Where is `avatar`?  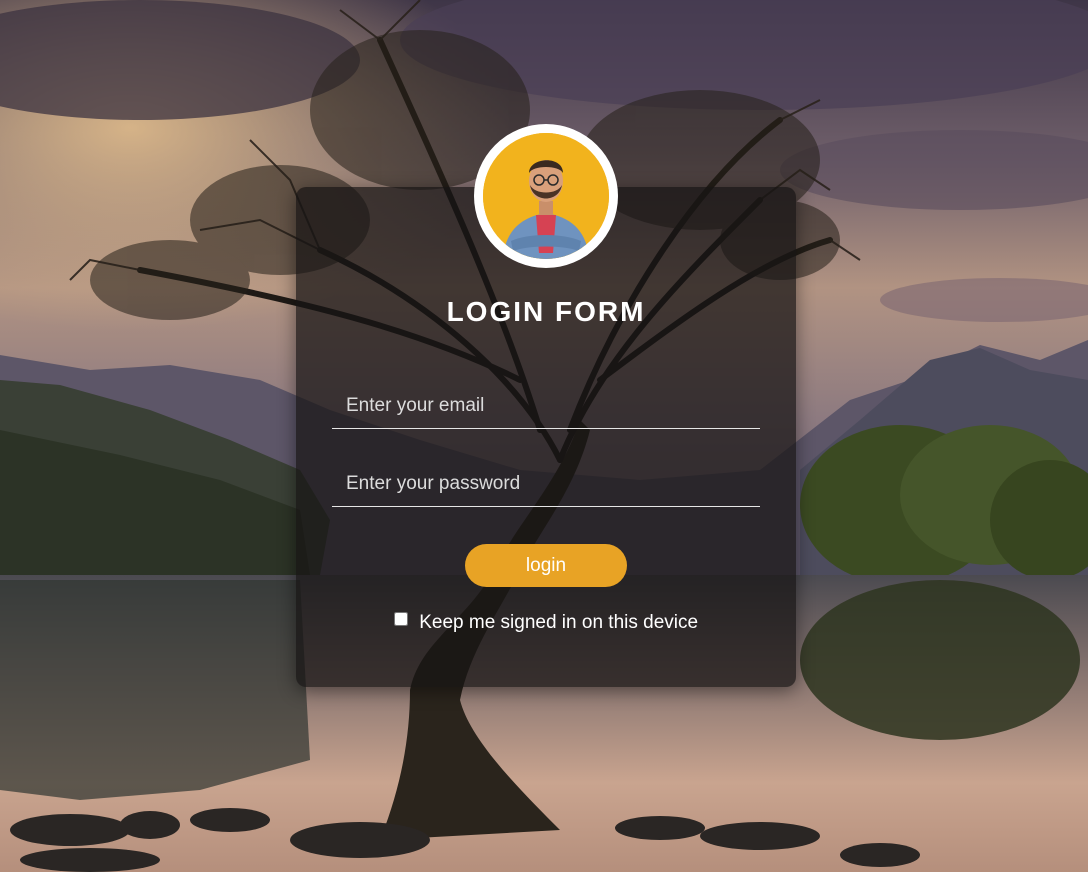
avatar is located at coordinates (546, 196).